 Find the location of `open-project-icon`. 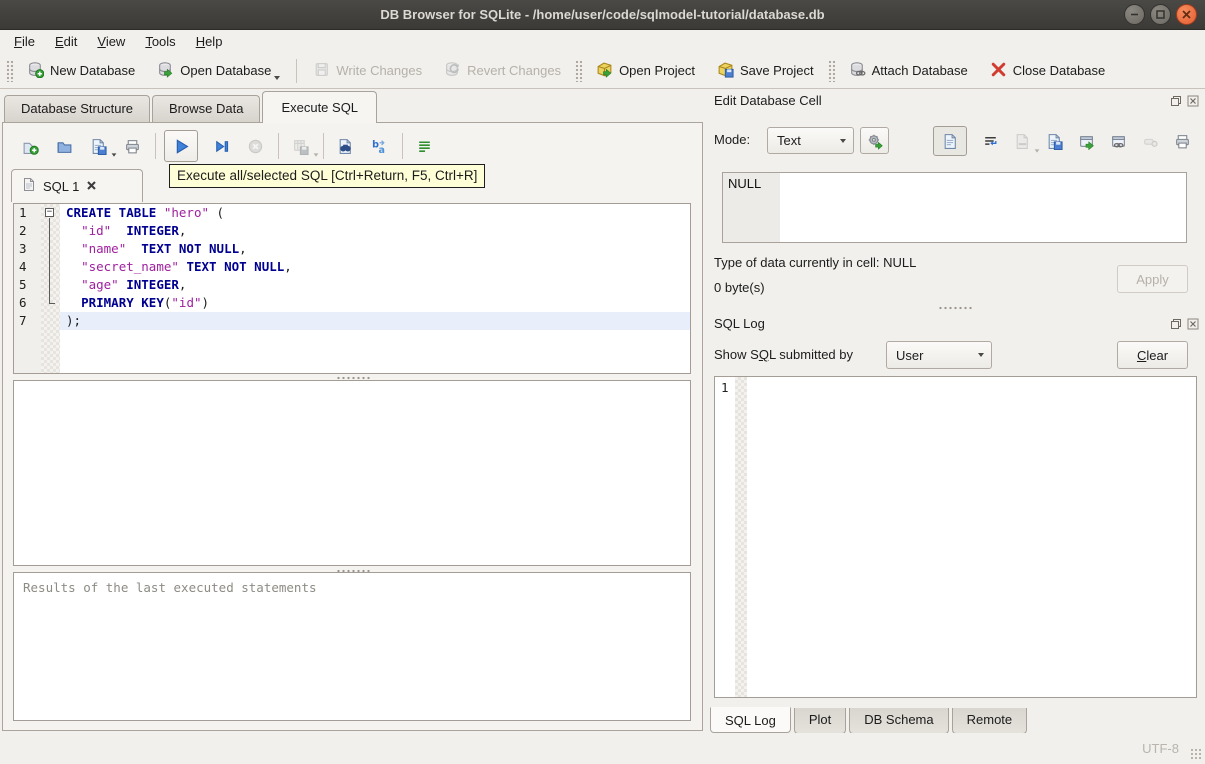

open-project-icon is located at coordinates (604, 70).